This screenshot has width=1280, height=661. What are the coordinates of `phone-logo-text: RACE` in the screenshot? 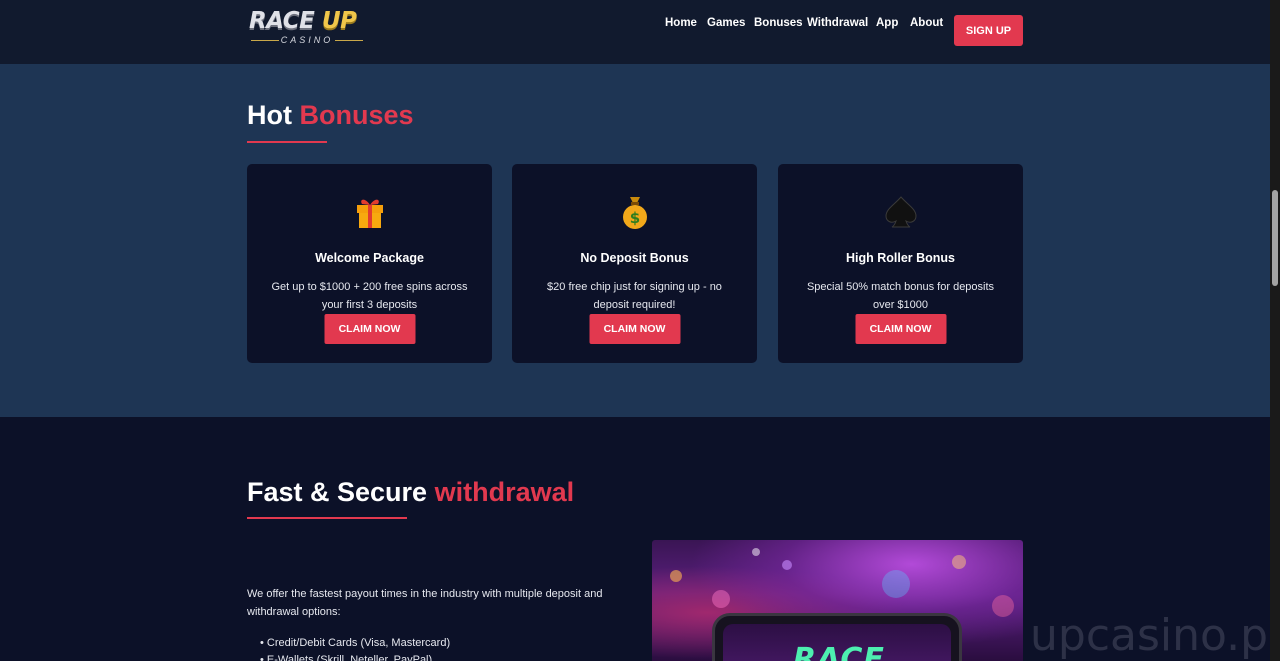 It's located at (839, 651).